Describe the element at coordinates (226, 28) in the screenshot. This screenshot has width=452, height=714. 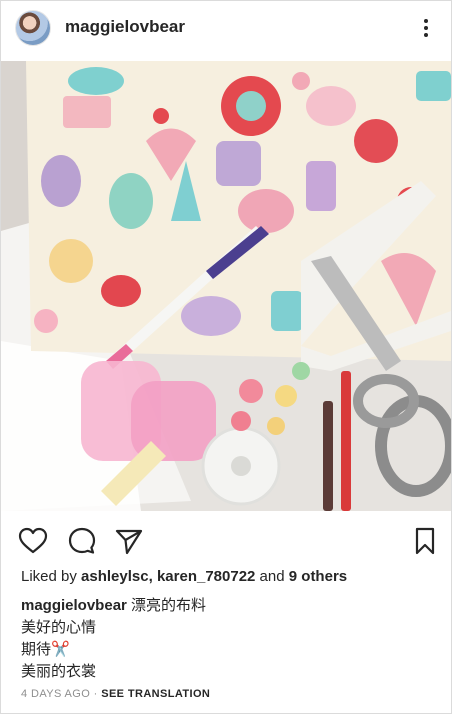
I see `post-header: maggielovbear` at that location.